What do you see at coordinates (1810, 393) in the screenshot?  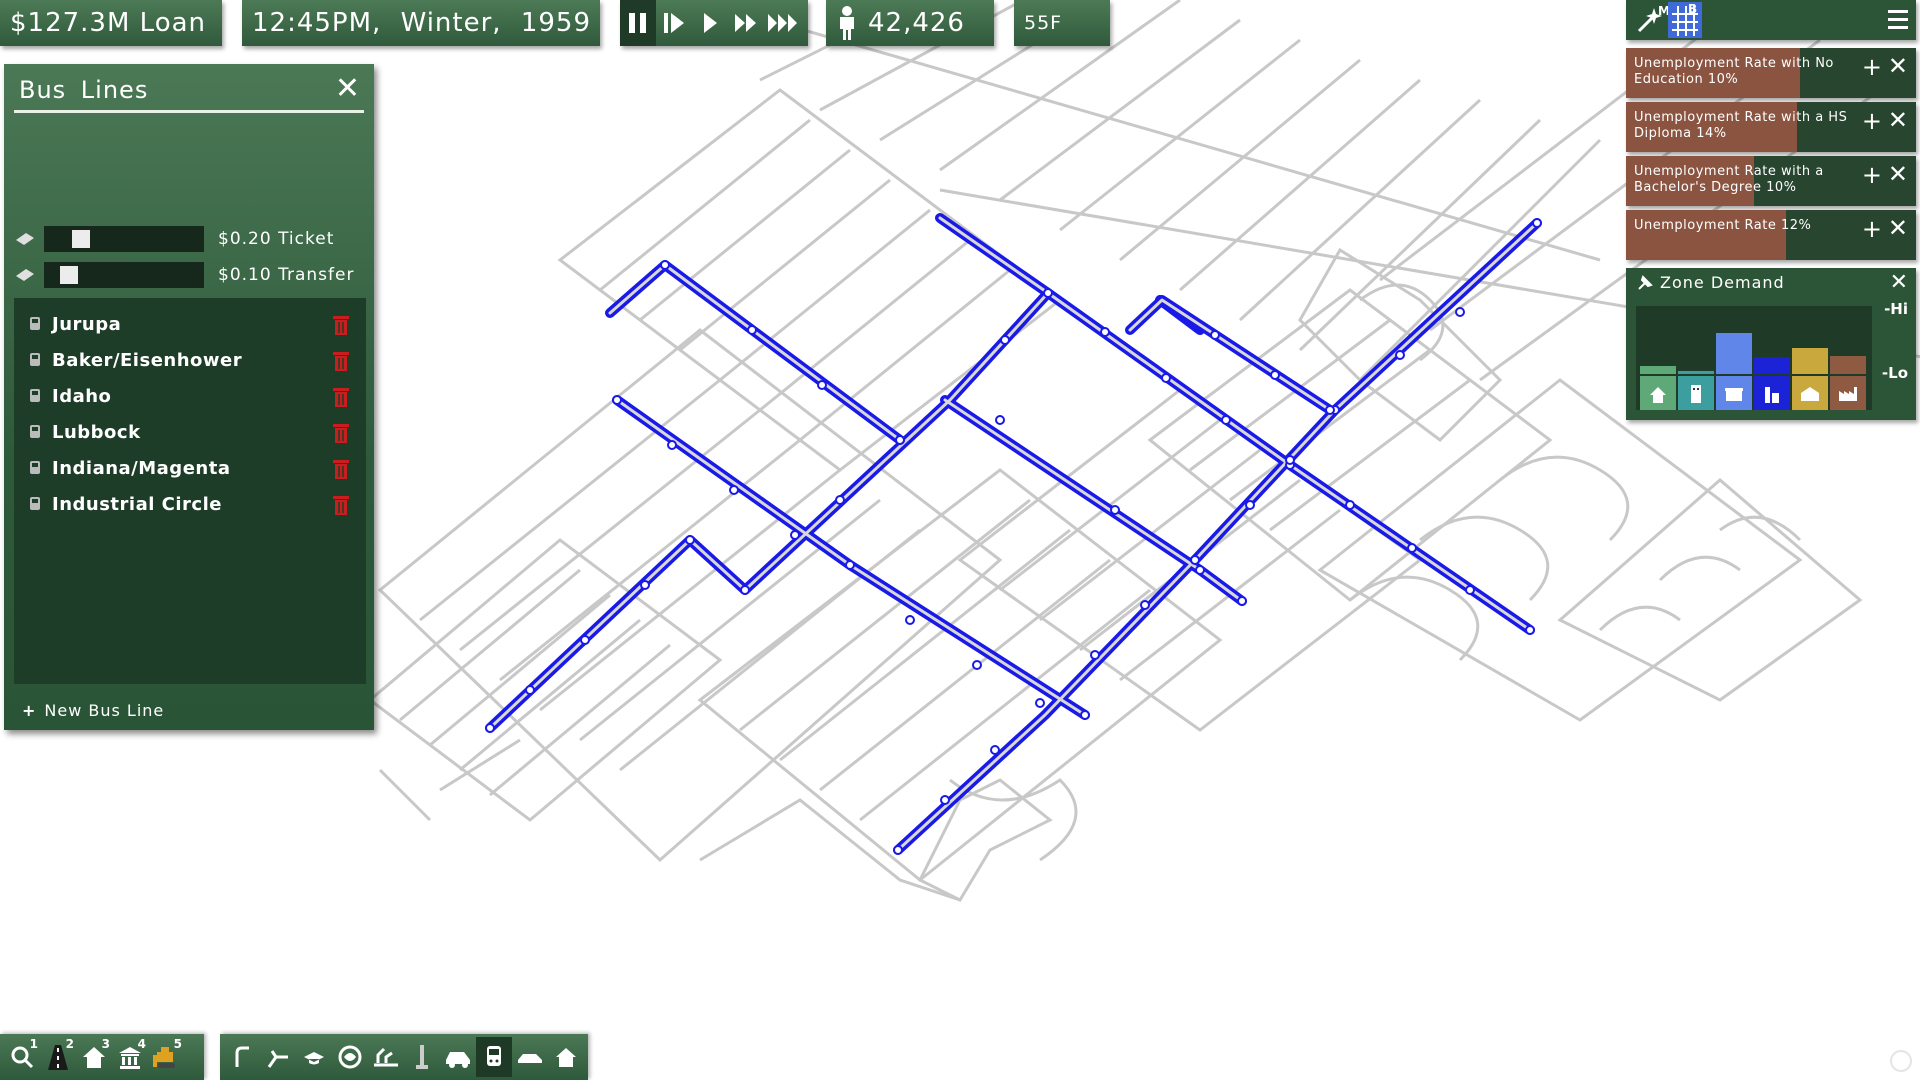 I see `industrial-low-icon` at bounding box center [1810, 393].